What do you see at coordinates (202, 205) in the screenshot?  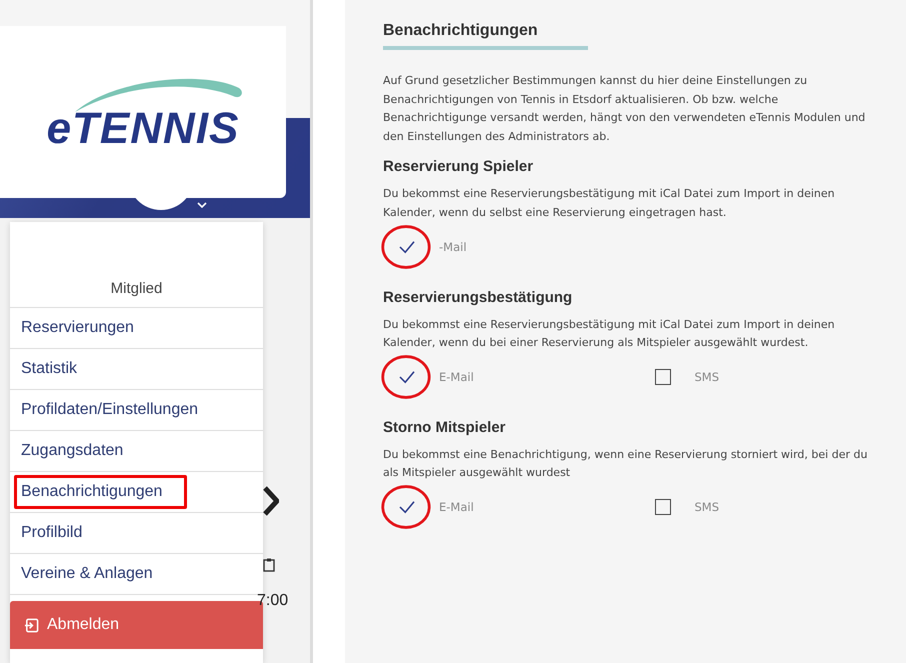 I see `chevron-down-icon` at bounding box center [202, 205].